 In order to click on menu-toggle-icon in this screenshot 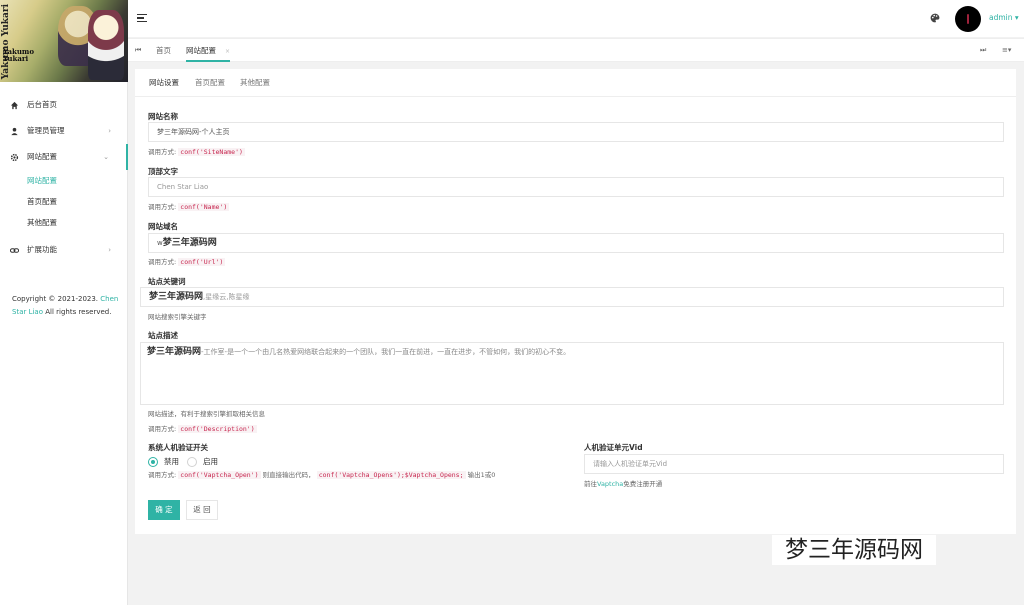, I will do `click(142, 18)`.